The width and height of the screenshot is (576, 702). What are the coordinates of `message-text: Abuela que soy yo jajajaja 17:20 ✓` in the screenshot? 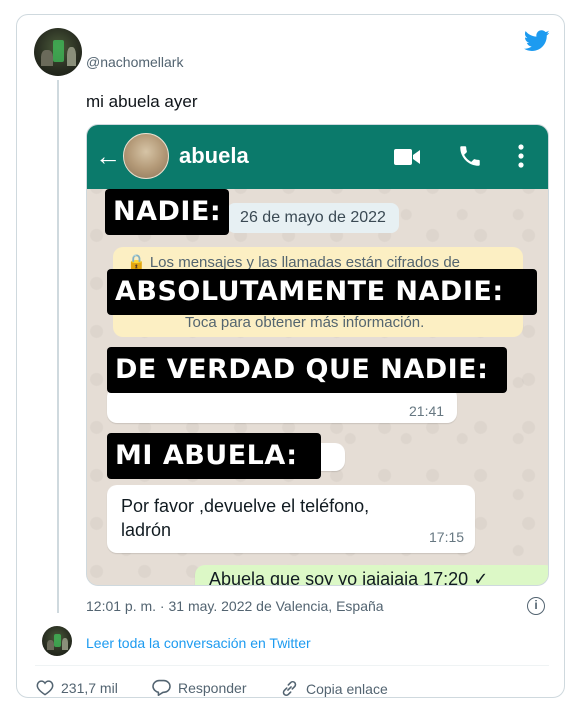 It's located at (349, 577).